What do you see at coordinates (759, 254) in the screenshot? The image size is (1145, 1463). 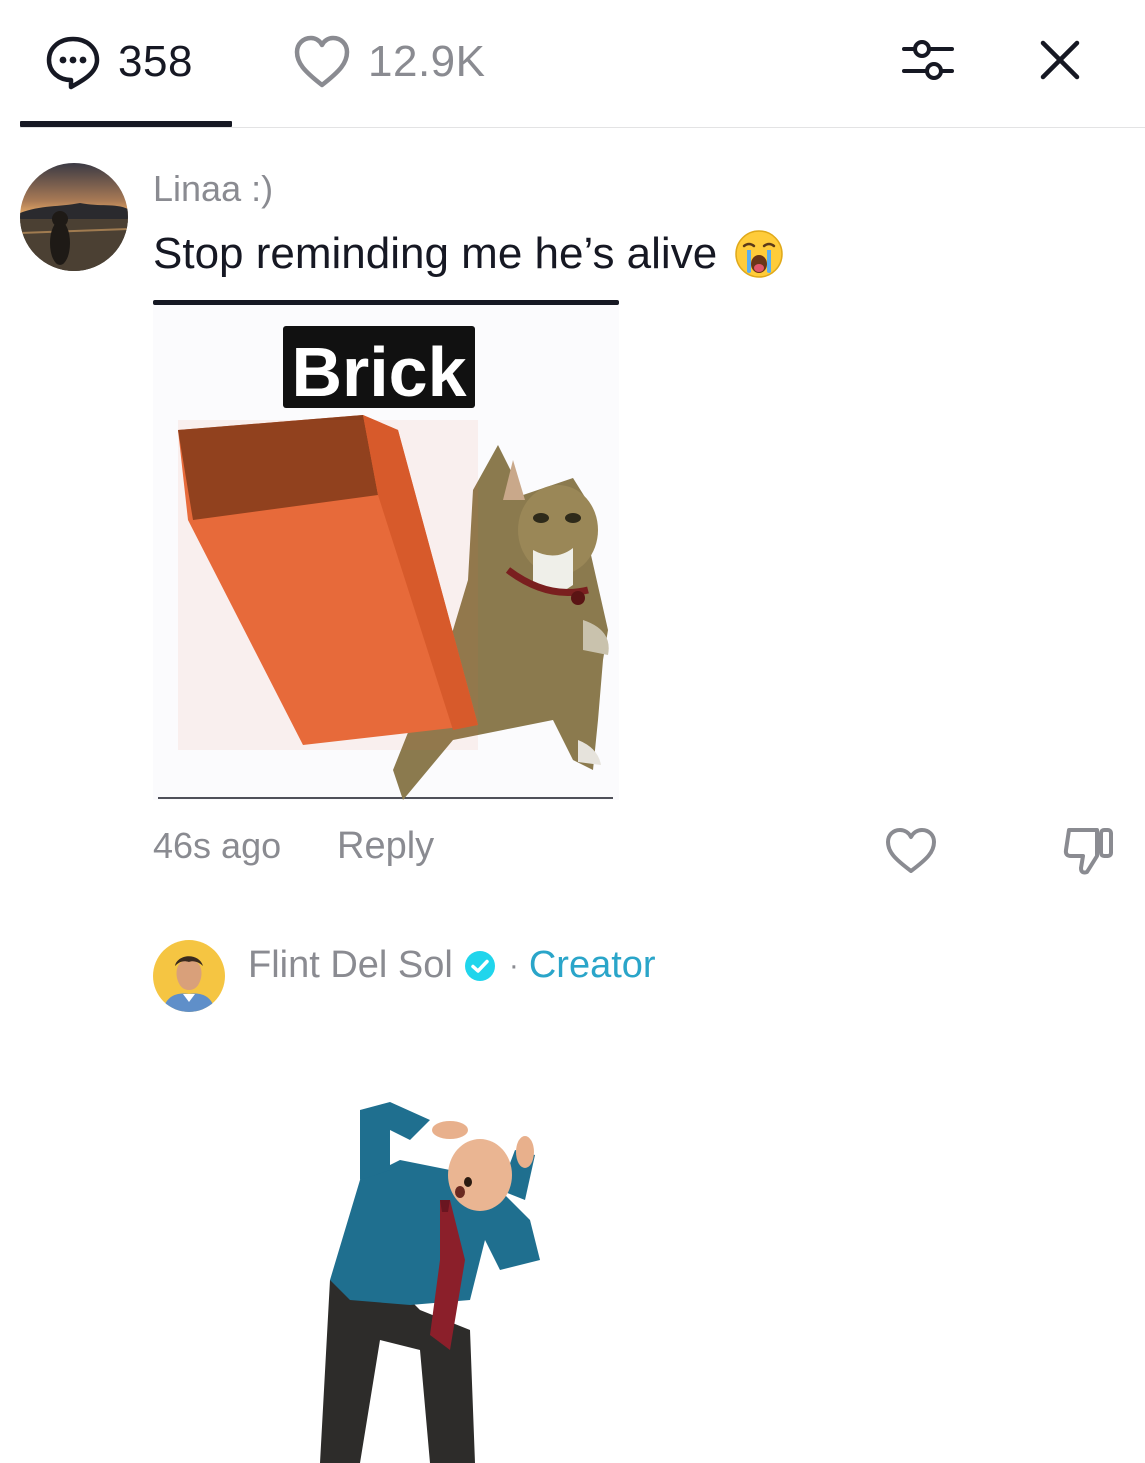 I see `crying-face-emoji-icon` at bounding box center [759, 254].